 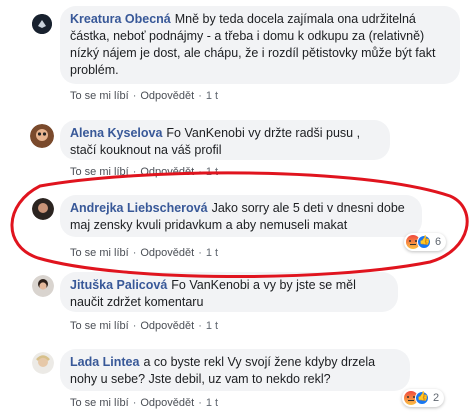 What do you see at coordinates (436, 398) in the screenshot?
I see `reactions-count: 2` at bounding box center [436, 398].